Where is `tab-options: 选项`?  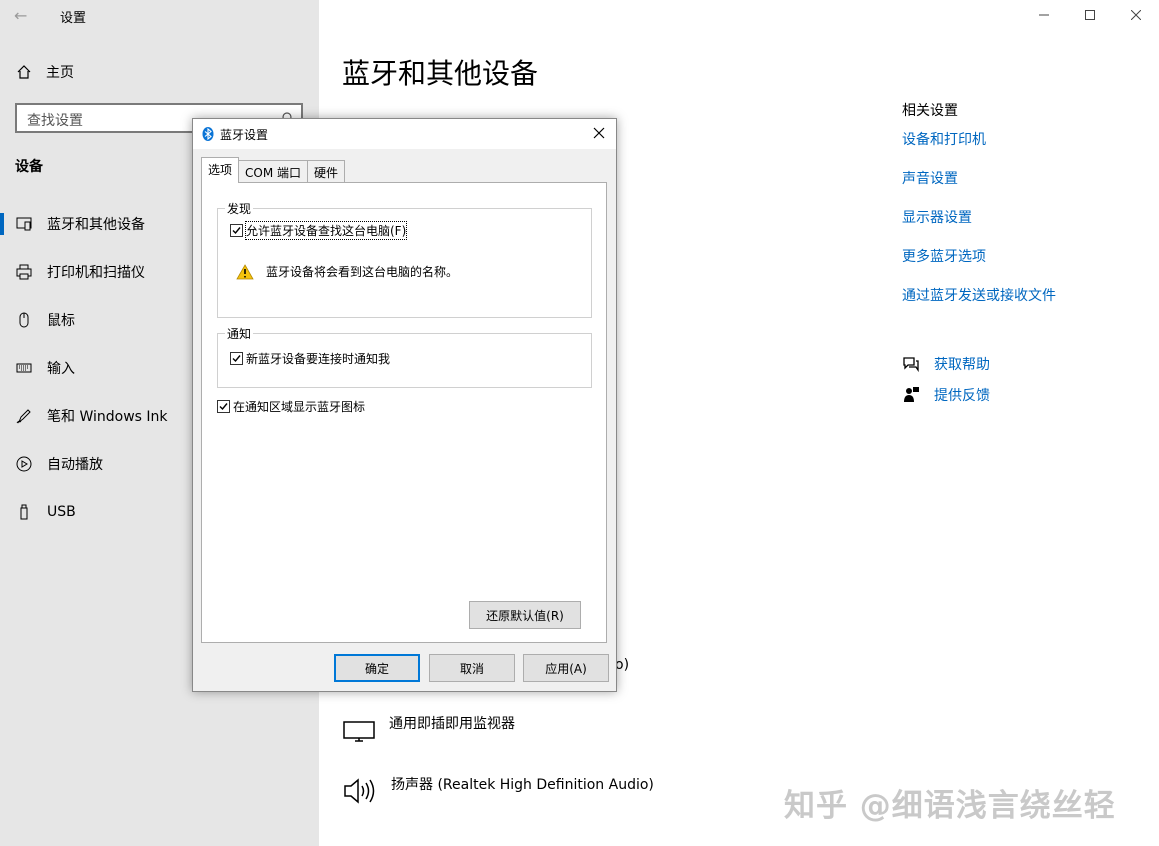
tab-options: 选项 is located at coordinates (220, 170).